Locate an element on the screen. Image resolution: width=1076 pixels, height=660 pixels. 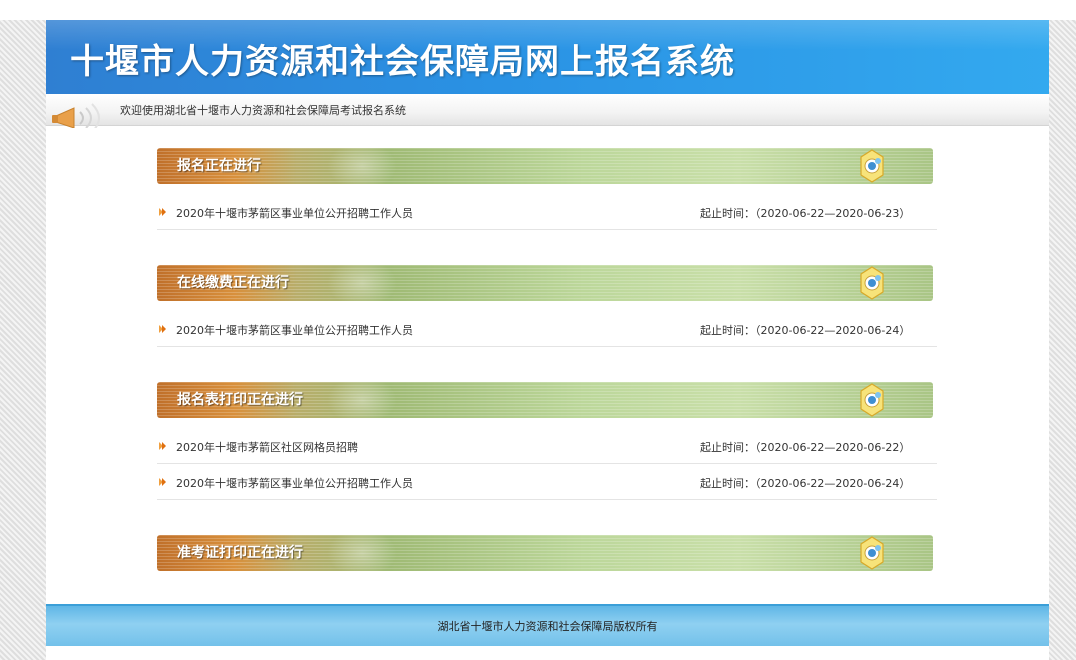
footer-copyright: 湖北省十堰市人力资源和社会保障局版权所有 is located at coordinates (547, 626).